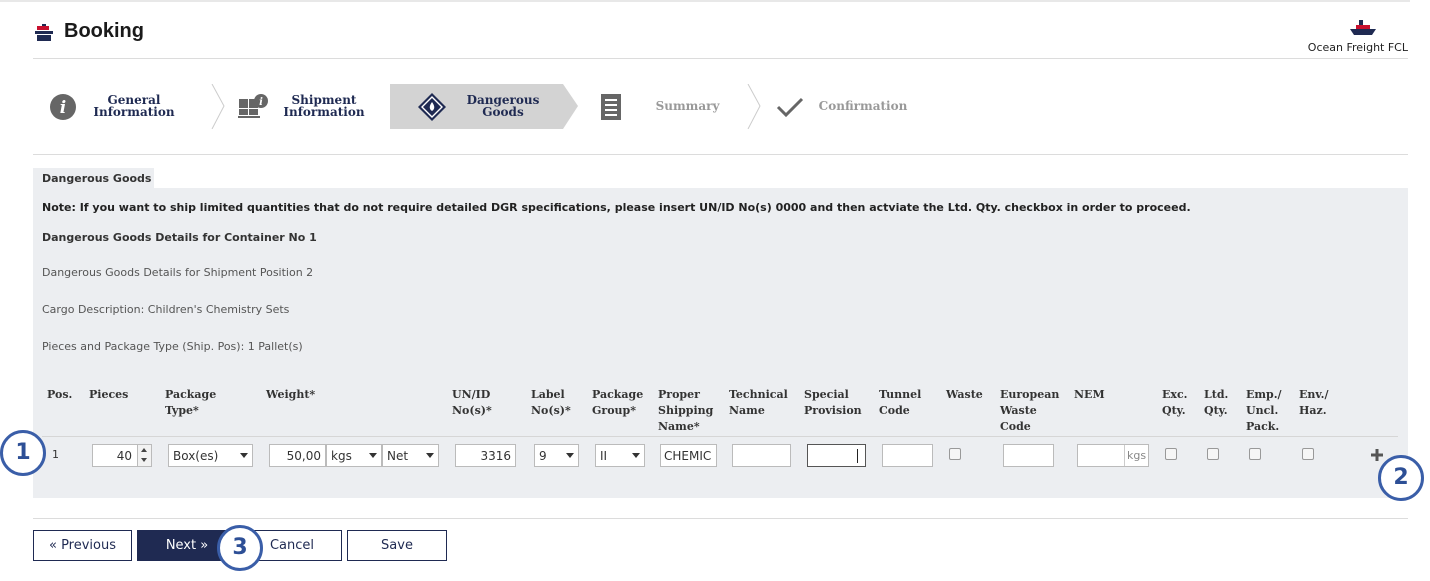 The width and height of the screenshot is (1430, 581). Describe the element at coordinates (1030, 394) in the screenshot. I see `header-line: European` at that location.